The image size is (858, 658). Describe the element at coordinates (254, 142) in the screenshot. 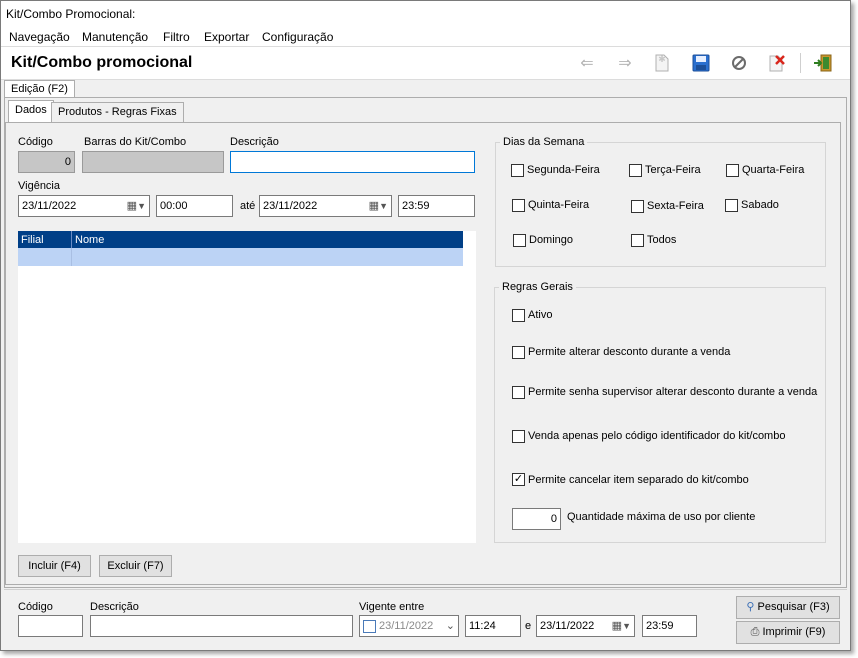

I see `descricao-label: Descrição` at that location.